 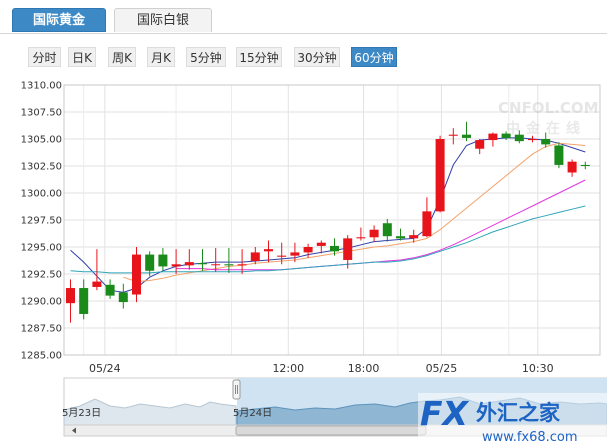 I want to click on navigator-scrollbar-thumb, so click(x=331, y=430).